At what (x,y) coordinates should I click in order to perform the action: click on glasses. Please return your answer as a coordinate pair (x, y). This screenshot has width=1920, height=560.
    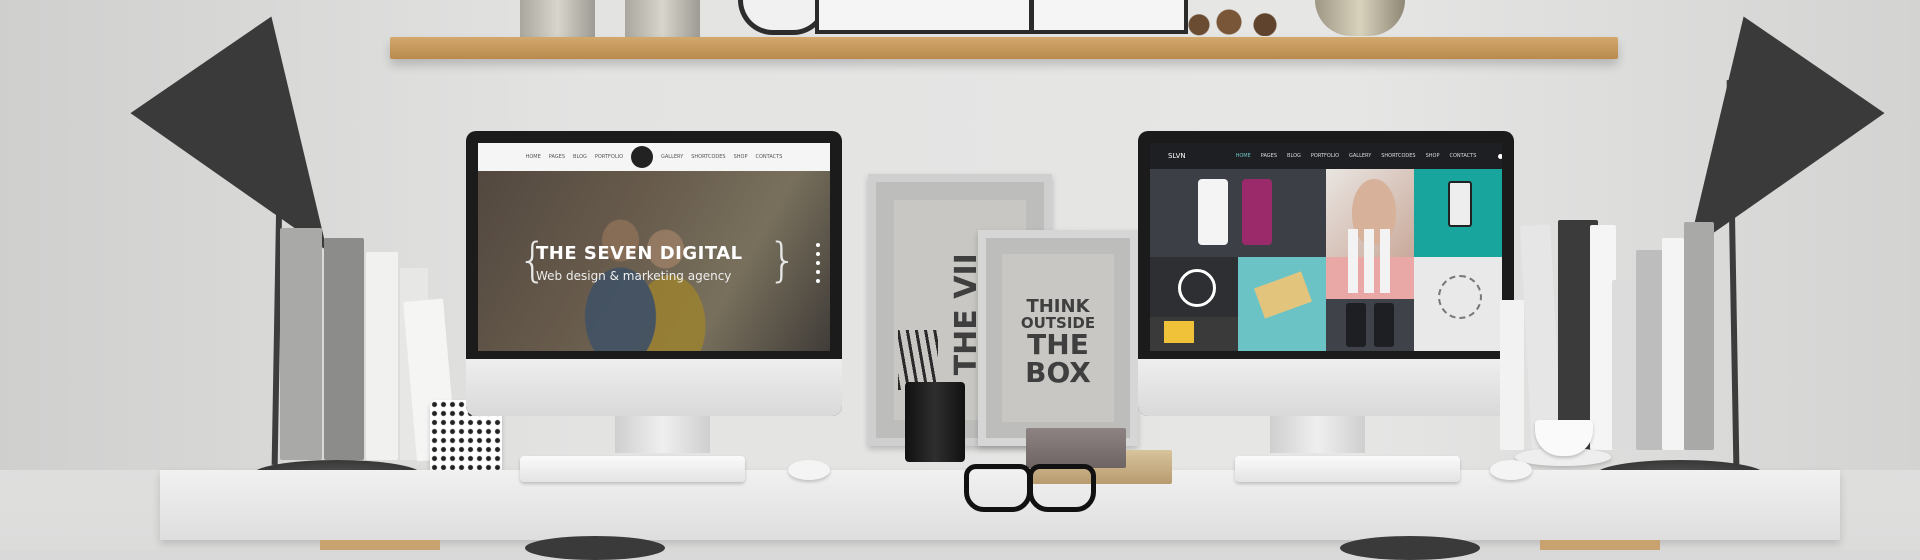
    Looking at the image, I should click on (1035, 487).